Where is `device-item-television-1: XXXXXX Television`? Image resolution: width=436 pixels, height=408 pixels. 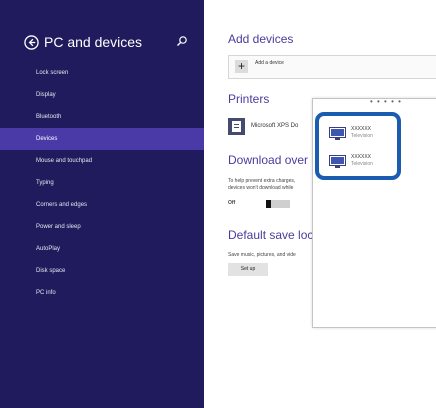
device-item-television-1: XXXXXX Television is located at coordinates (364, 133).